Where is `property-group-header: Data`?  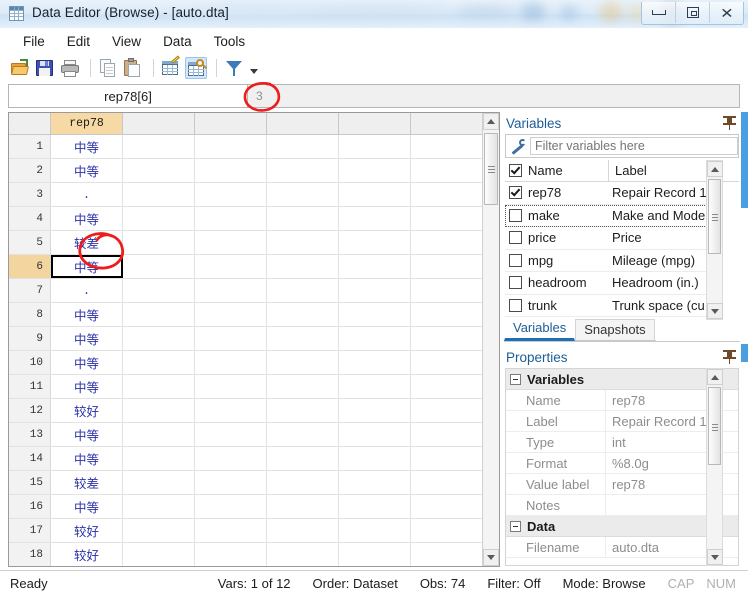 property-group-header: Data is located at coordinates (622, 526).